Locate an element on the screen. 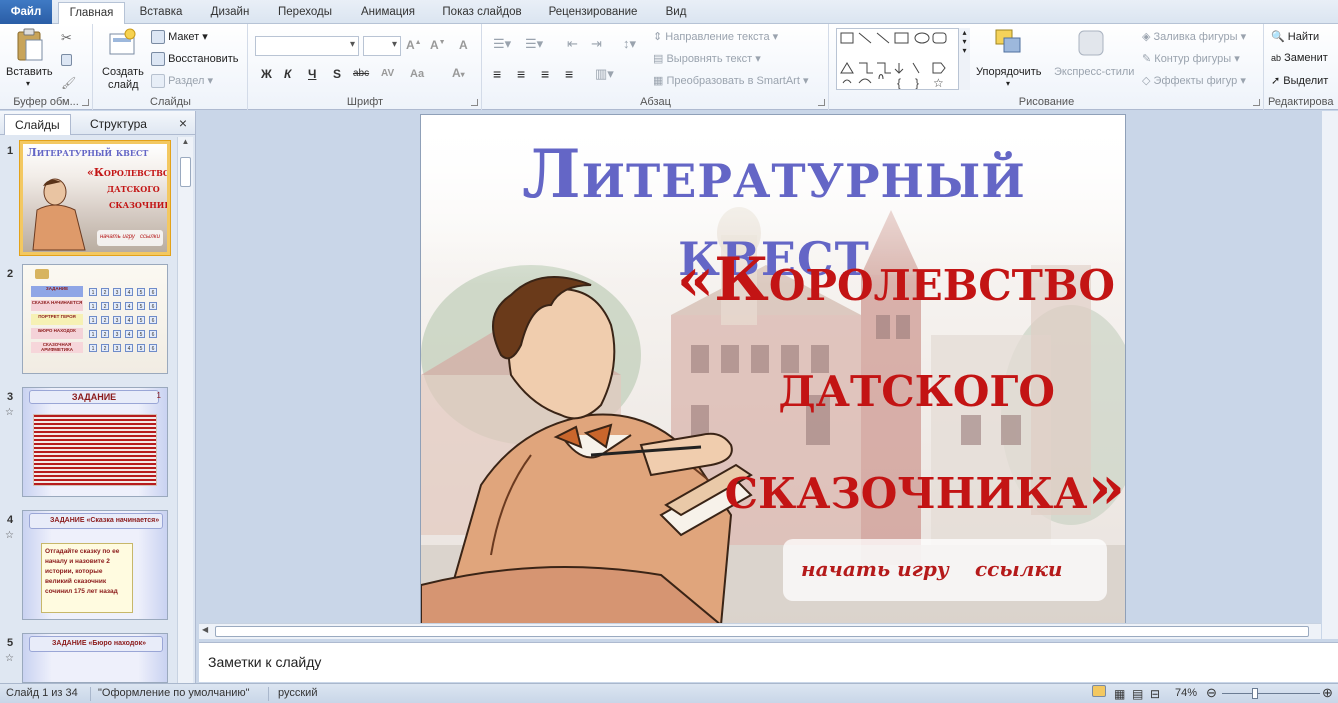  slide-subtitle-line-3: сказочника» is located at coordinates (925, 488).